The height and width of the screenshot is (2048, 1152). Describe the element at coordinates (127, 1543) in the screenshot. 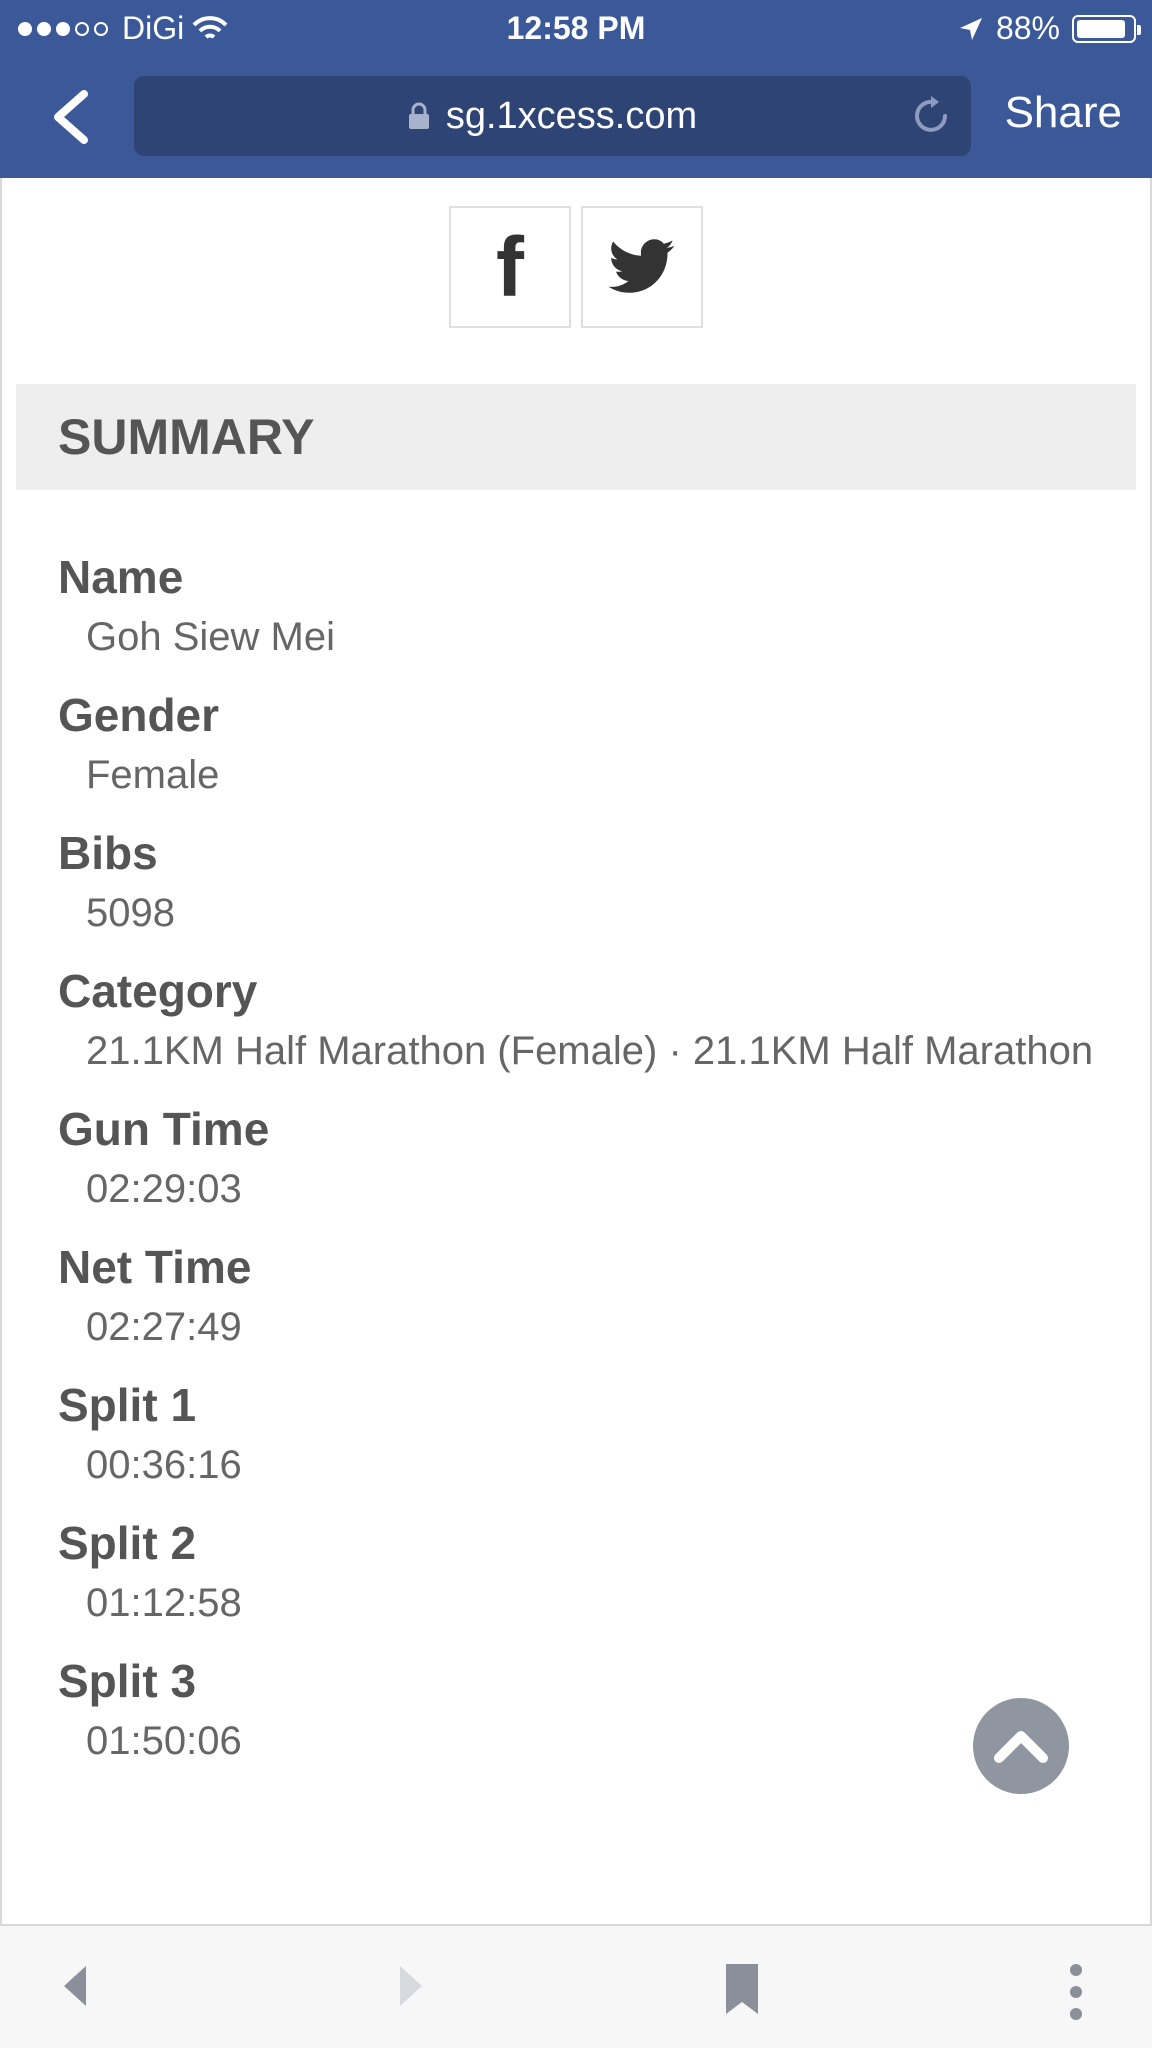

I see `field-label: Split 2` at that location.